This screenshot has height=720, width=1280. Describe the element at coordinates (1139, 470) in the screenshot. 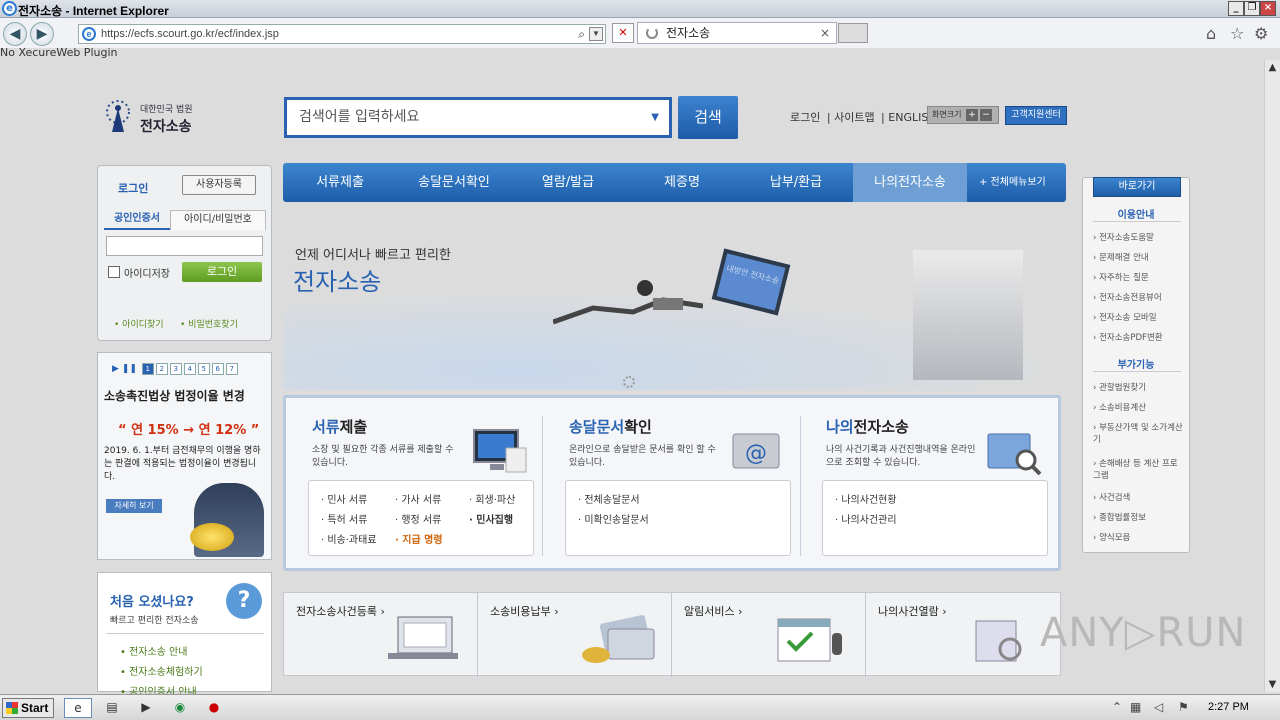

I see `quick-link: › 손해배상 등 계산 프로그램` at that location.